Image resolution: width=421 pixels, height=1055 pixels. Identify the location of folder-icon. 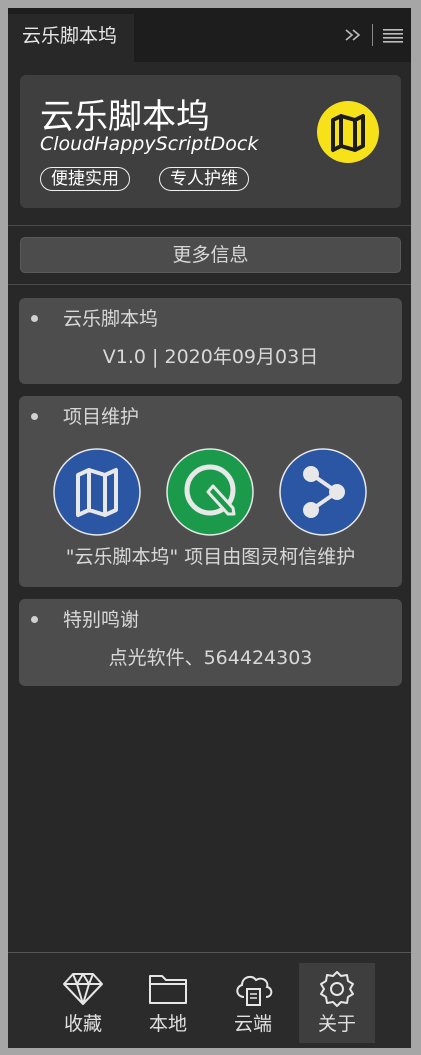
(168, 989).